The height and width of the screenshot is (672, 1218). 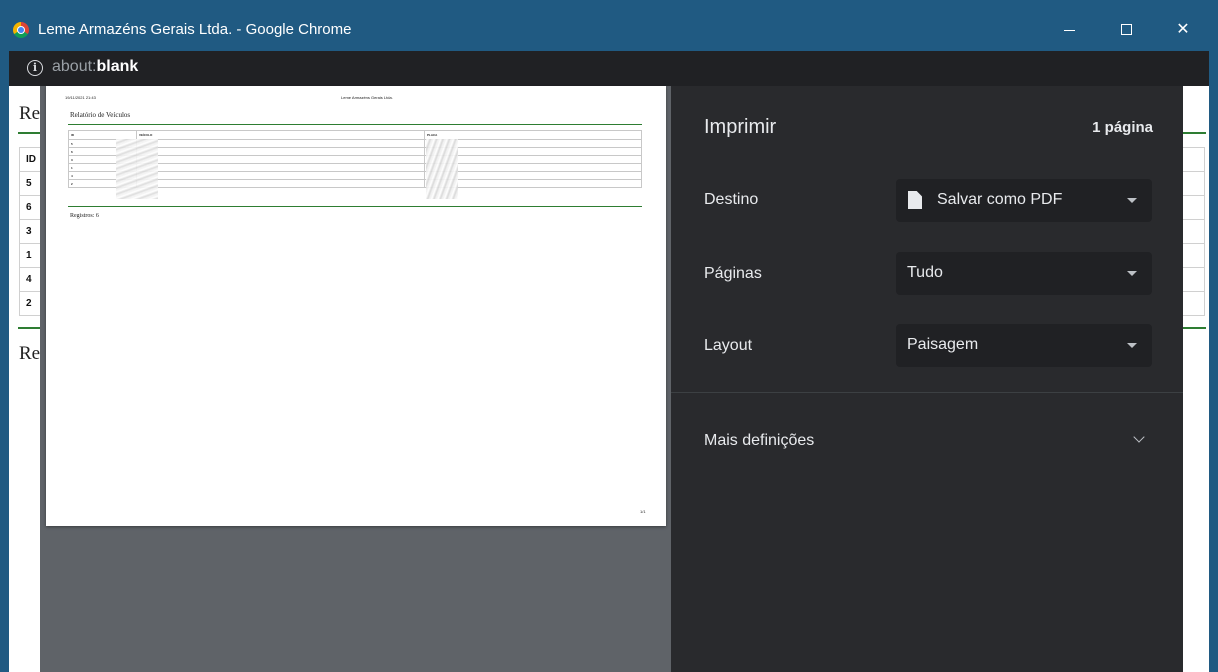 I want to click on panel-divider, so click(x=927, y=392).